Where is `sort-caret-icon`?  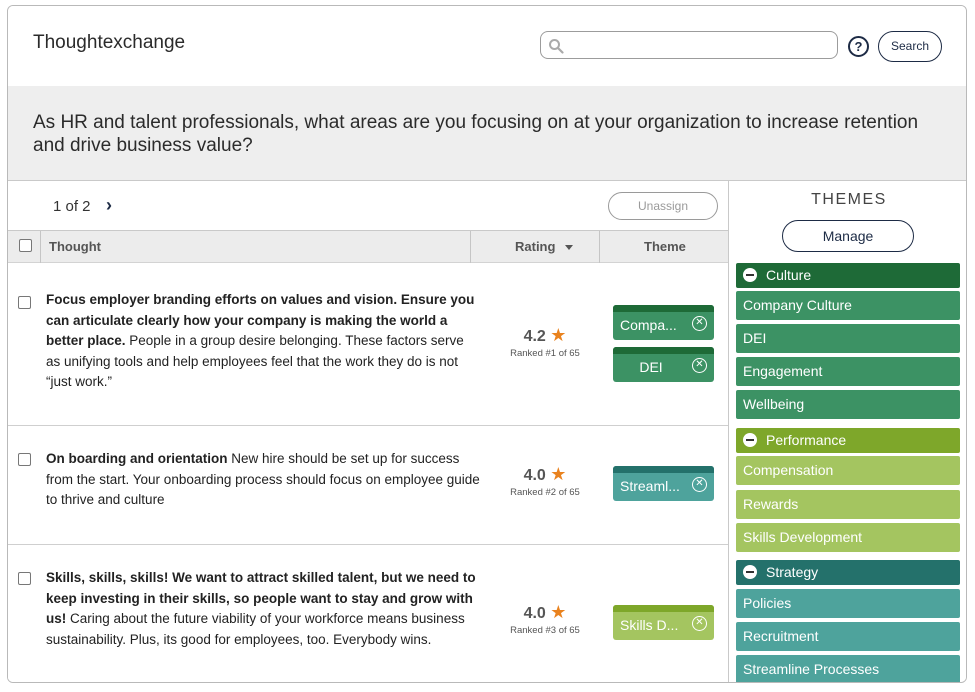 sort-caret-icon is located at coordinates (569, 248).